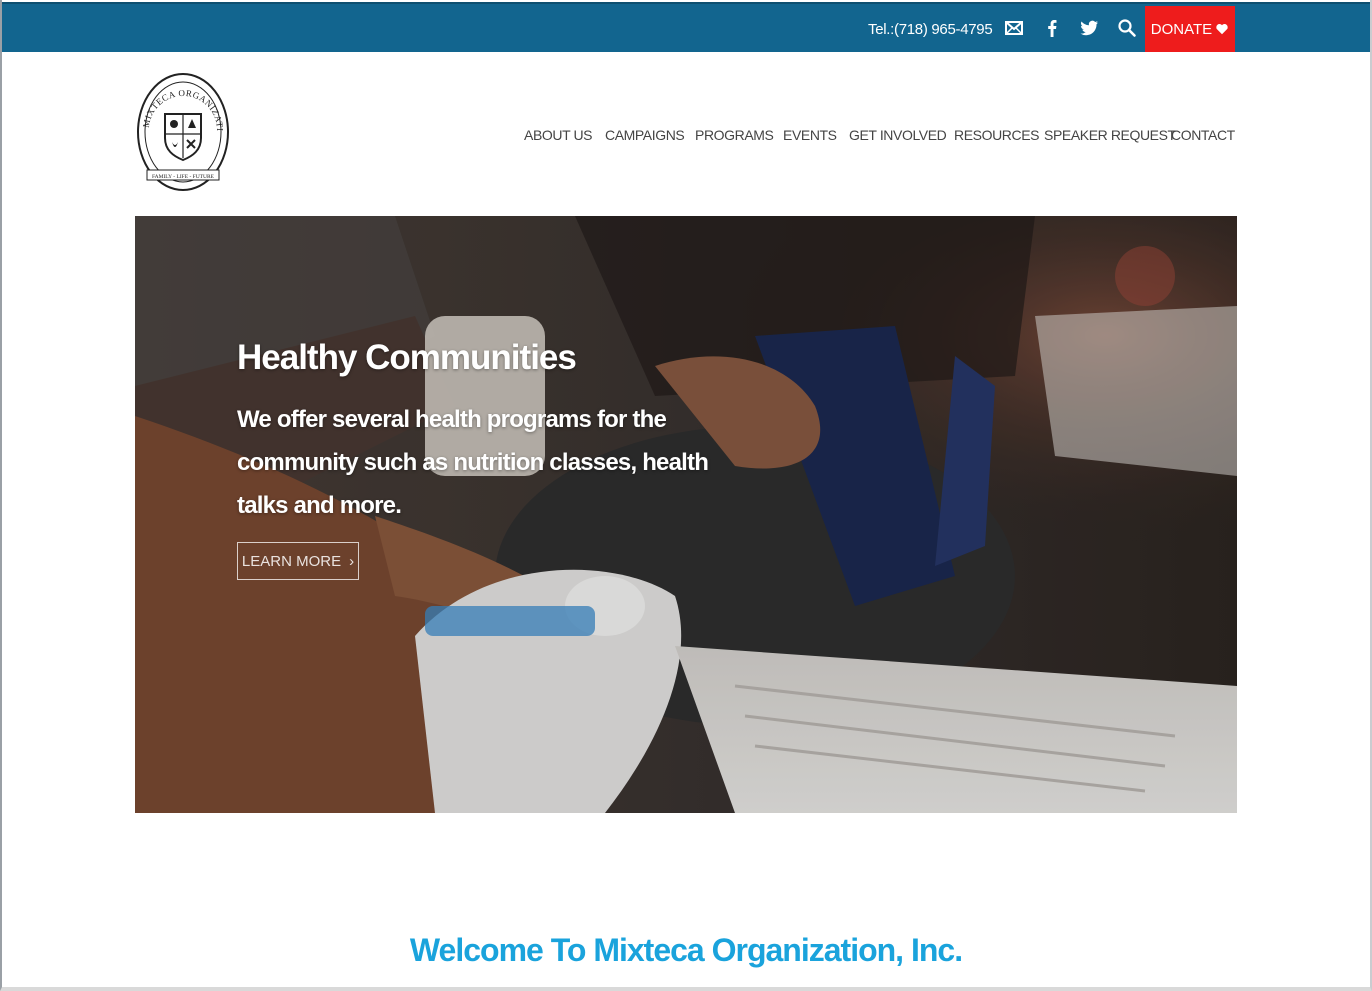 Image resolution: width=1372 pixels, height=991 pixels. I want to click on envelope-icon, so click(1014, 28).